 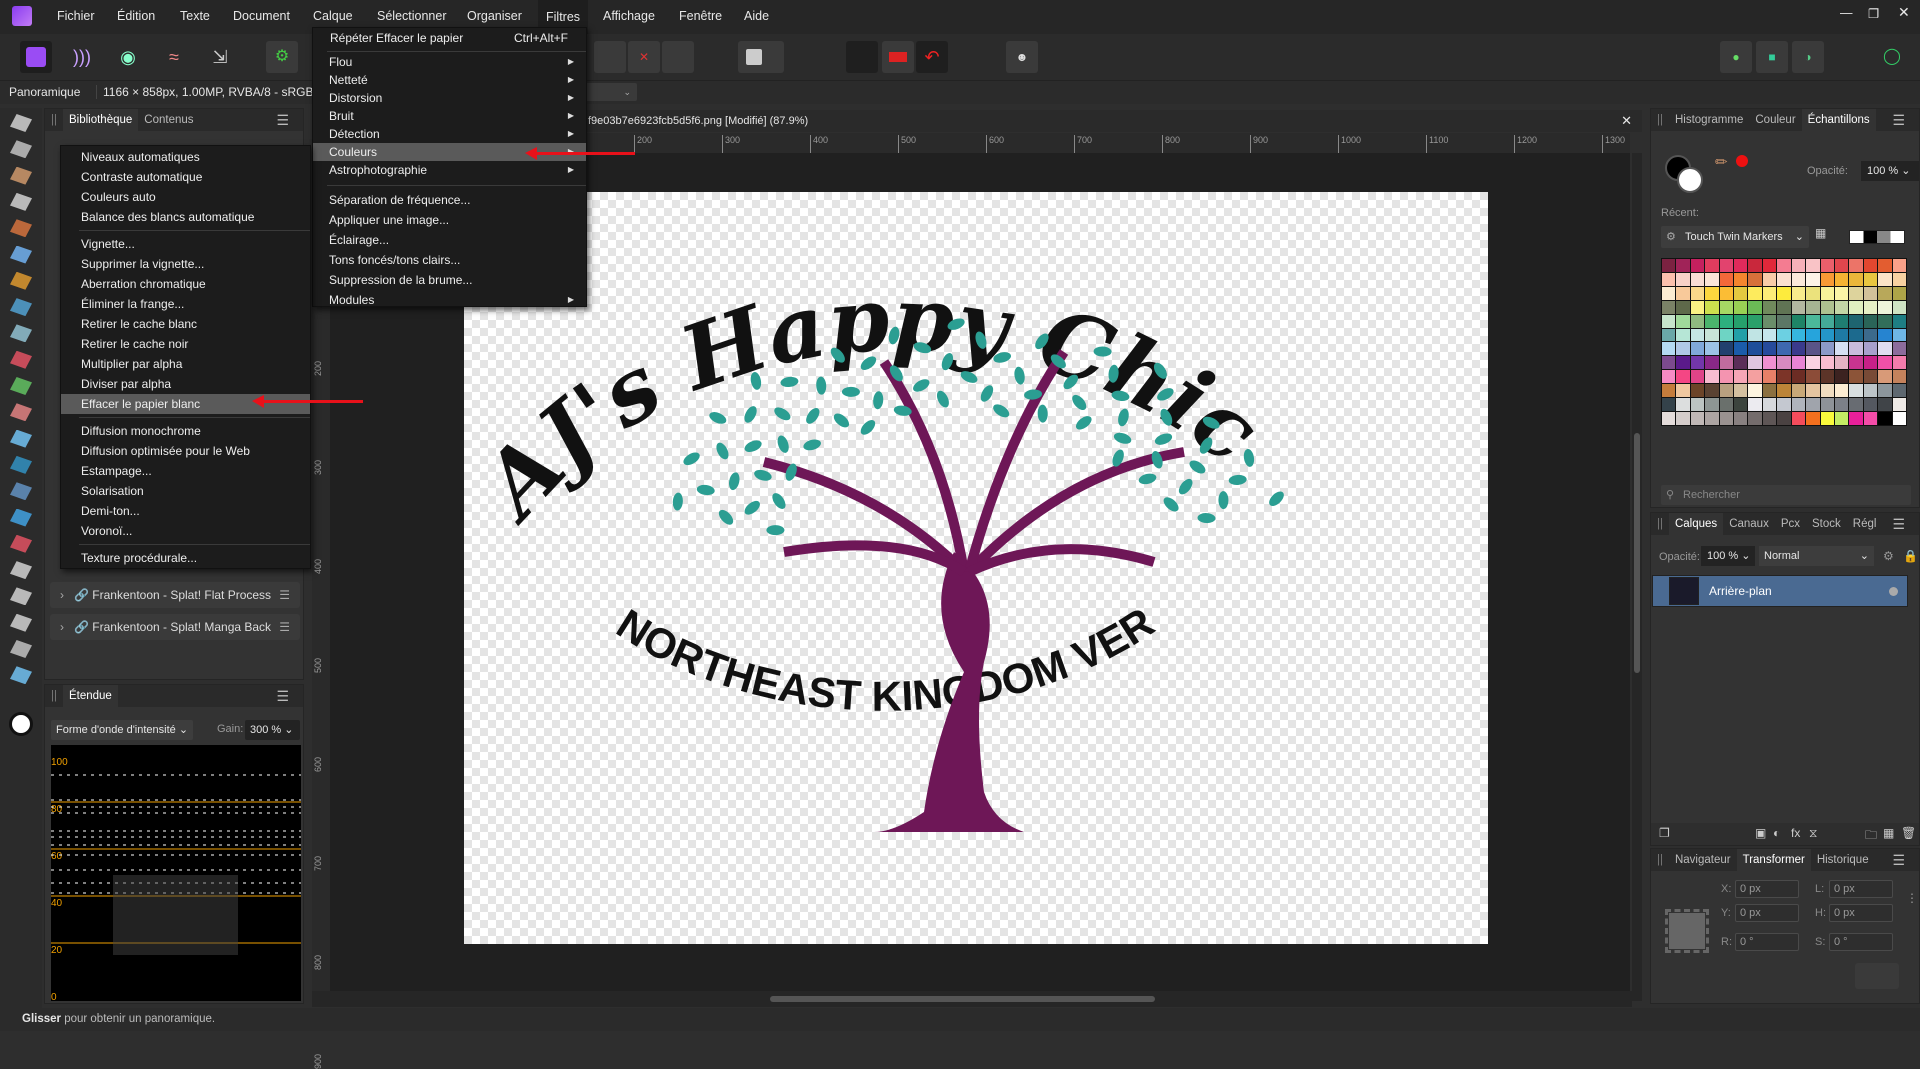 What do you see at coordinates (1767, 889) in the screenshot?
I see `x-field: 0 px` at bounding box center [1767, 889].